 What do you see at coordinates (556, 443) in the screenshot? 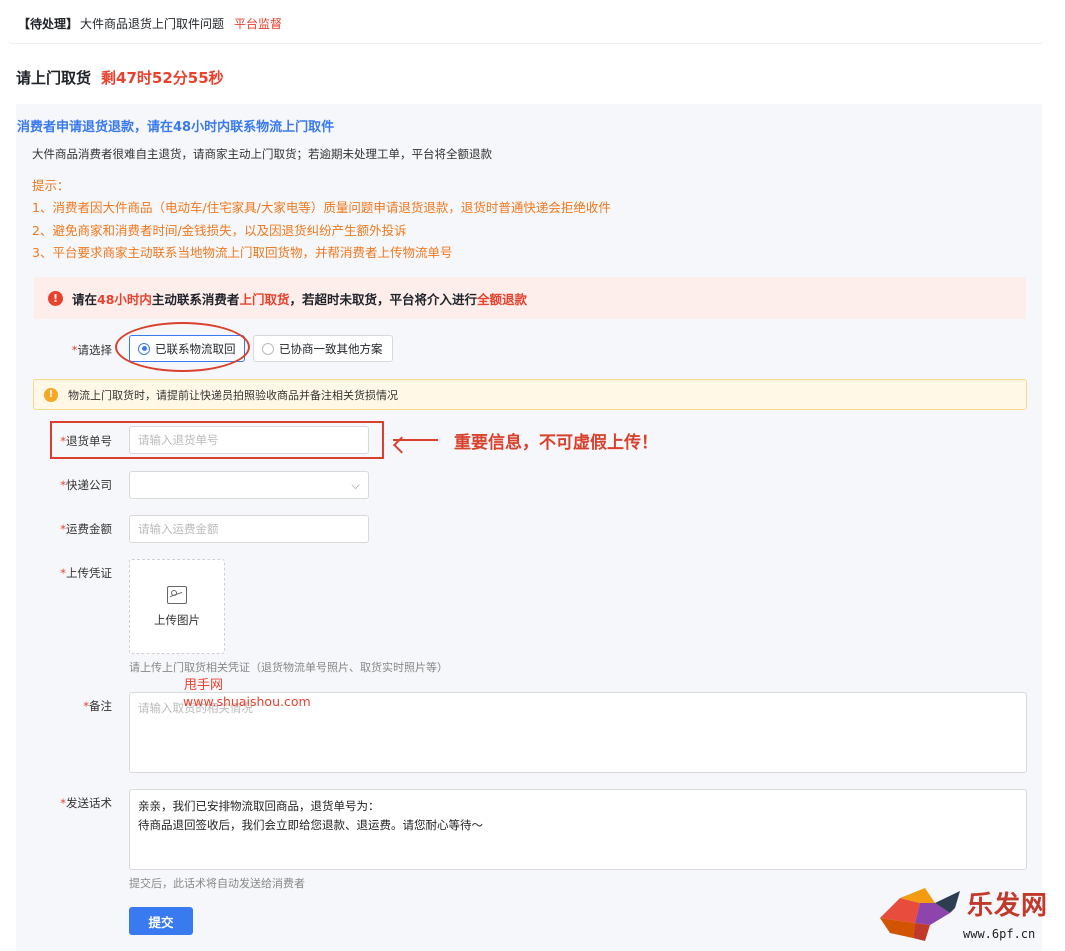
I see `annotation-text: 重要信息，不可虚假上传！` at bounding box center [556, 443].